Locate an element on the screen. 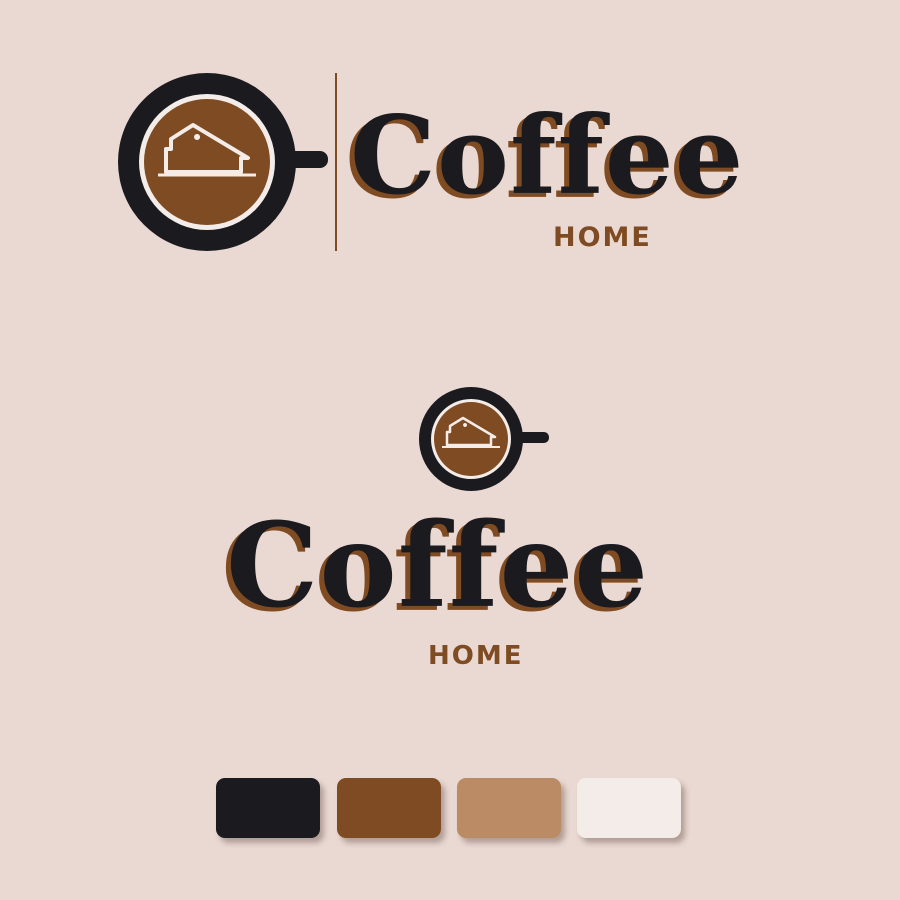 The image size is (900, 900). brand-subtitle-stacked: HOME is located at coordinates (476, 656).